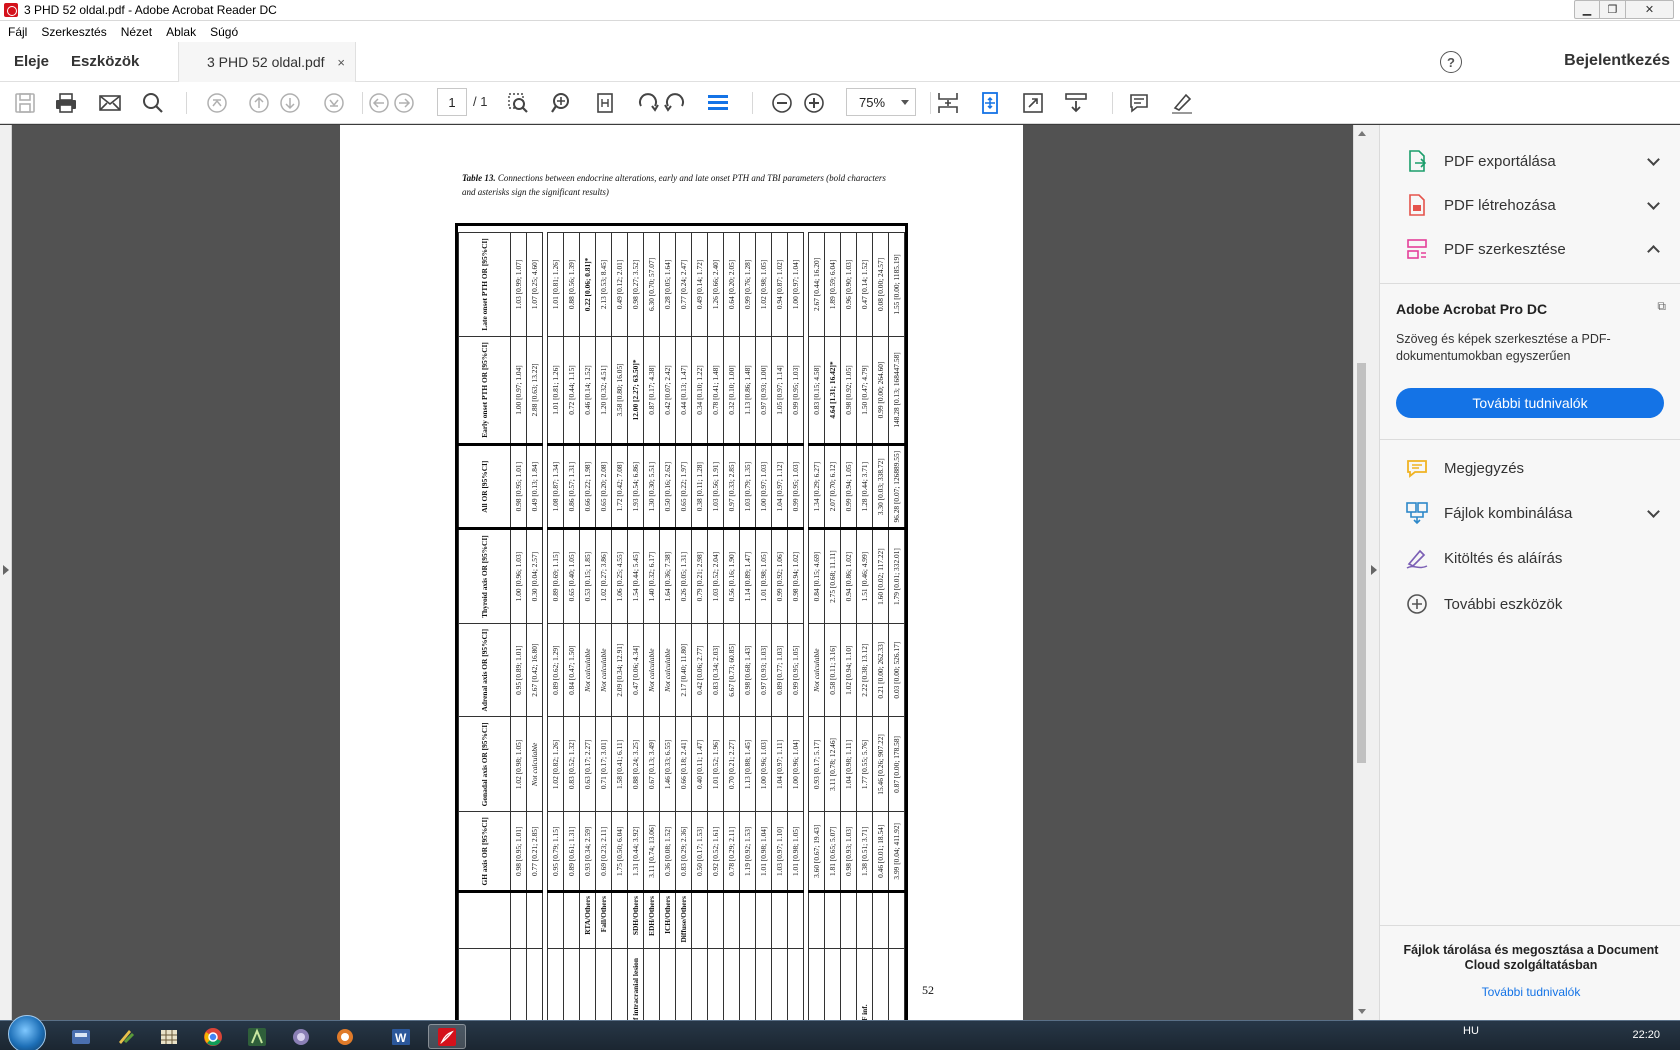  What do you see at coordinates (896, 486) in the screenshot?
I see `table-cell: 96.28 [0.07; 126889.55]` at bounding box center [896, 486].